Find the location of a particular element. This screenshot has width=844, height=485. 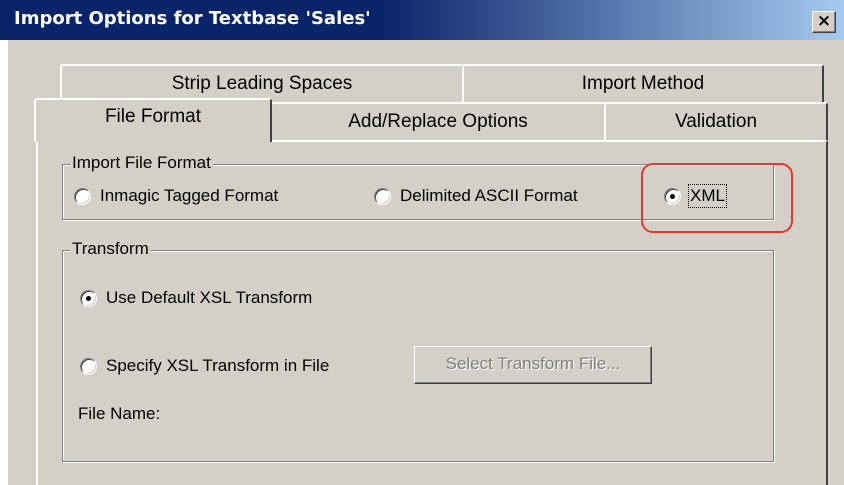

tab-file-format: File Format is located at coordinates (153, 120).